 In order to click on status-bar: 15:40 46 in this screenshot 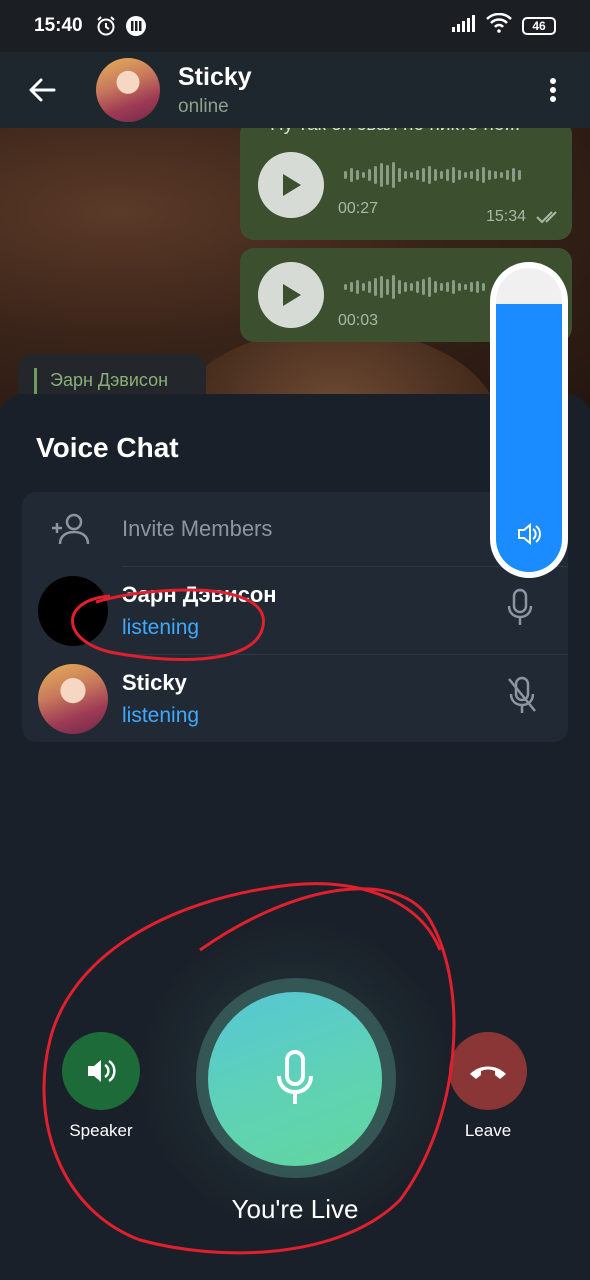, I will do `click(295, 26)`.